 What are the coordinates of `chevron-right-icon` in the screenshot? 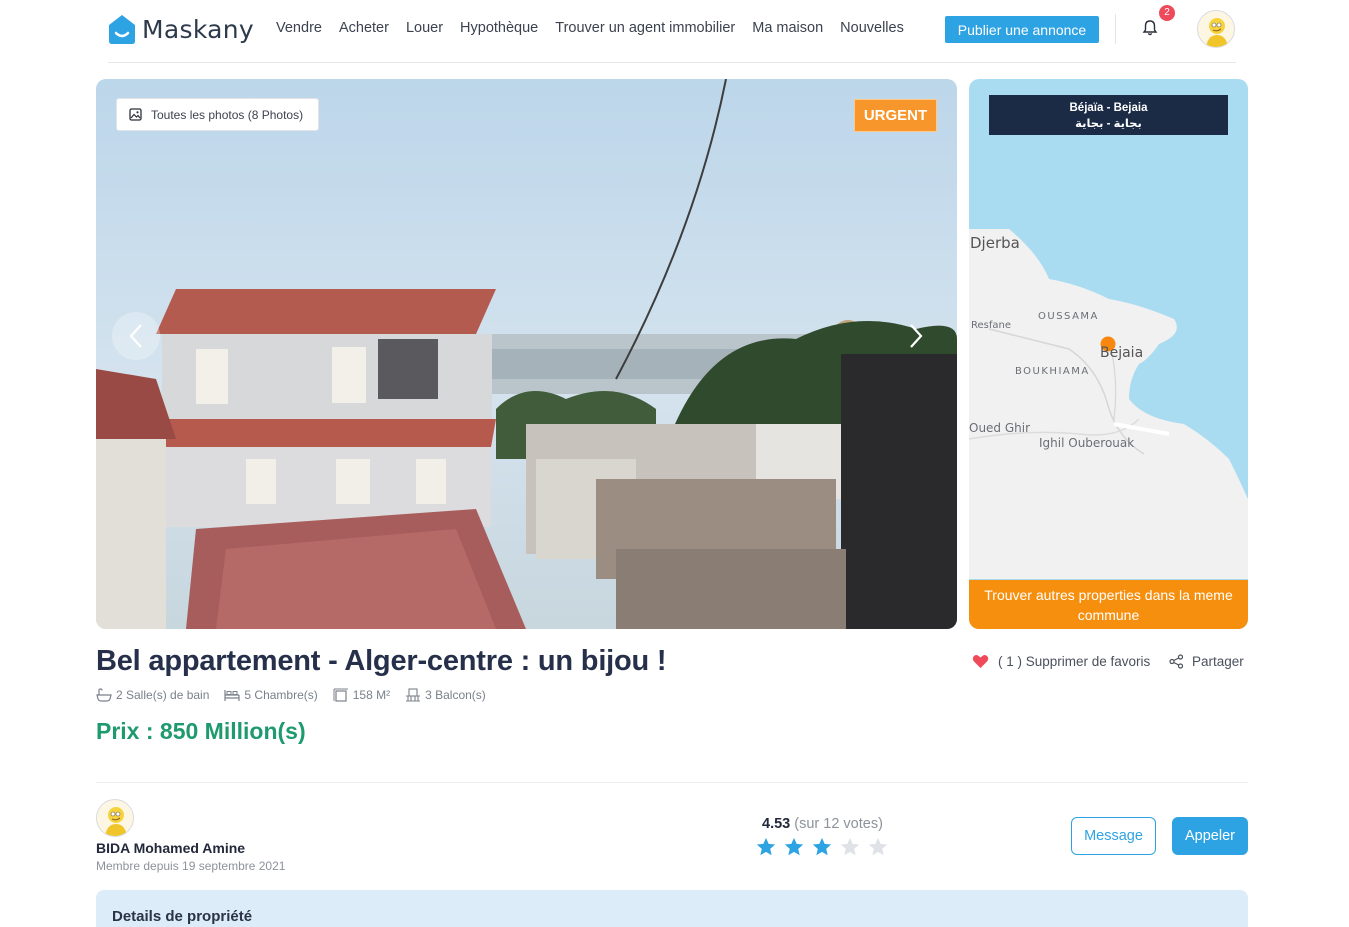 It's located at (916, 336).